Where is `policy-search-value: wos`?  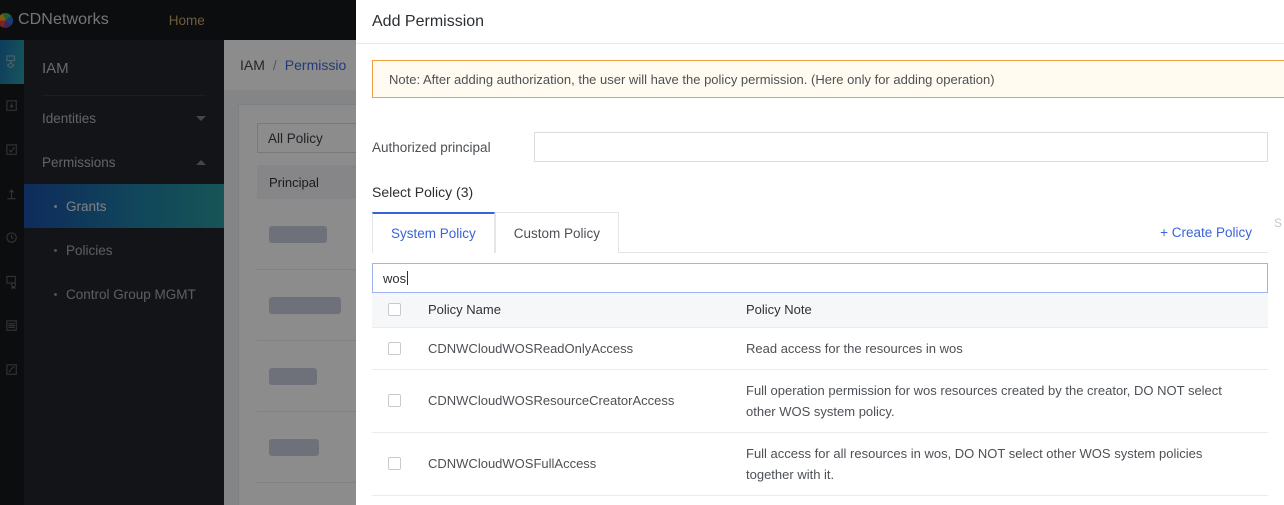 policy-search-value: wos is located at coordinates (395, 278).